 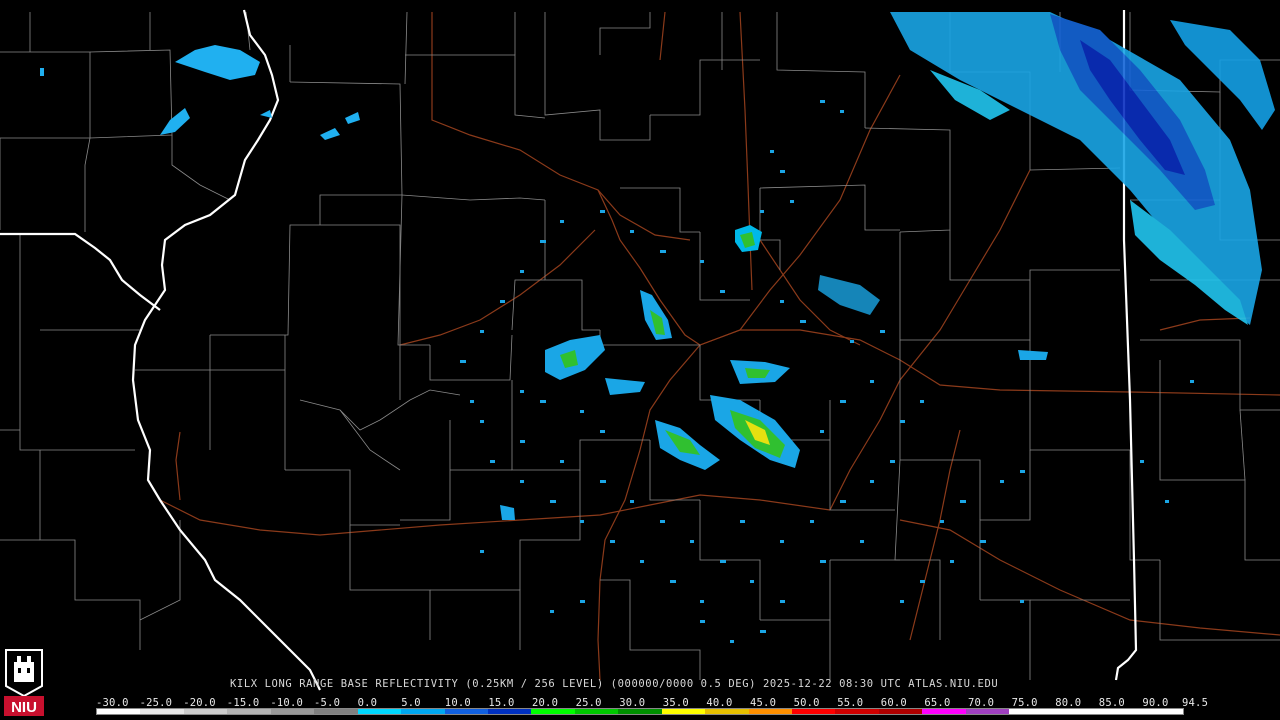 I want to click on niu-logo-text: NIU, so click(x=24, y=707).